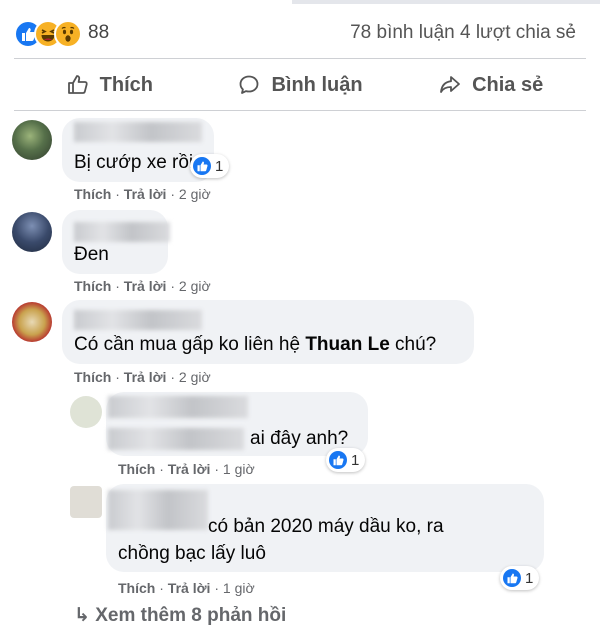  Describe the element at coordinates (300, 2) in the screenshot. I see `top-edge` at that location.